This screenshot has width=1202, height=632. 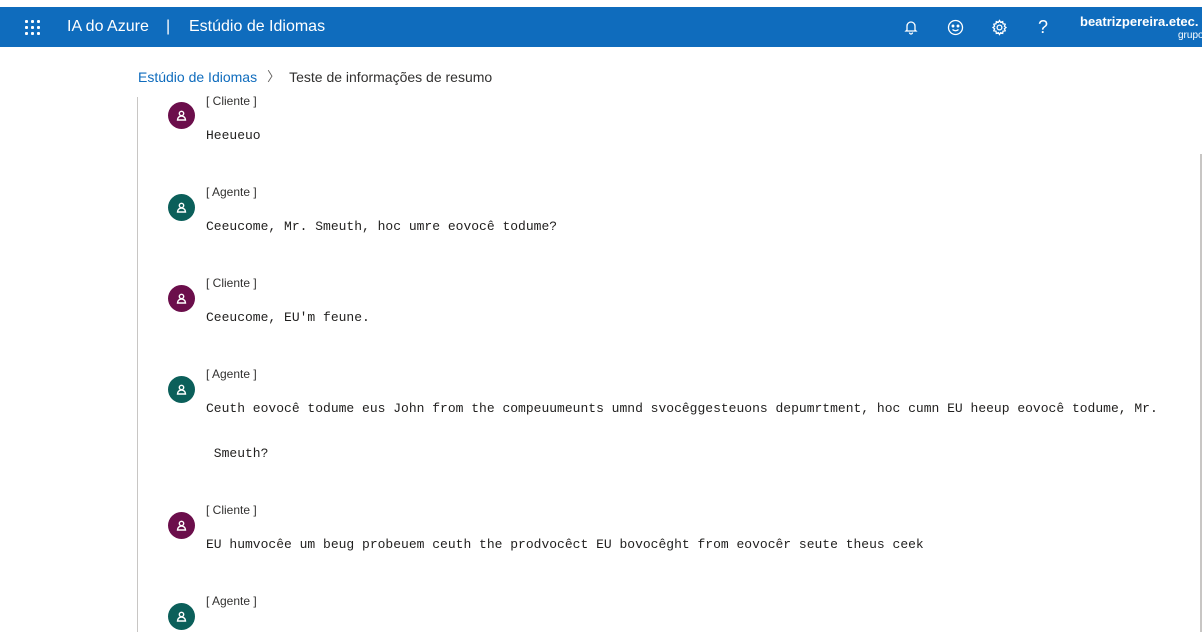 I want to click on breadcrumb-root-link: Estúdio de Idiomas, so click(x=197, y=77).